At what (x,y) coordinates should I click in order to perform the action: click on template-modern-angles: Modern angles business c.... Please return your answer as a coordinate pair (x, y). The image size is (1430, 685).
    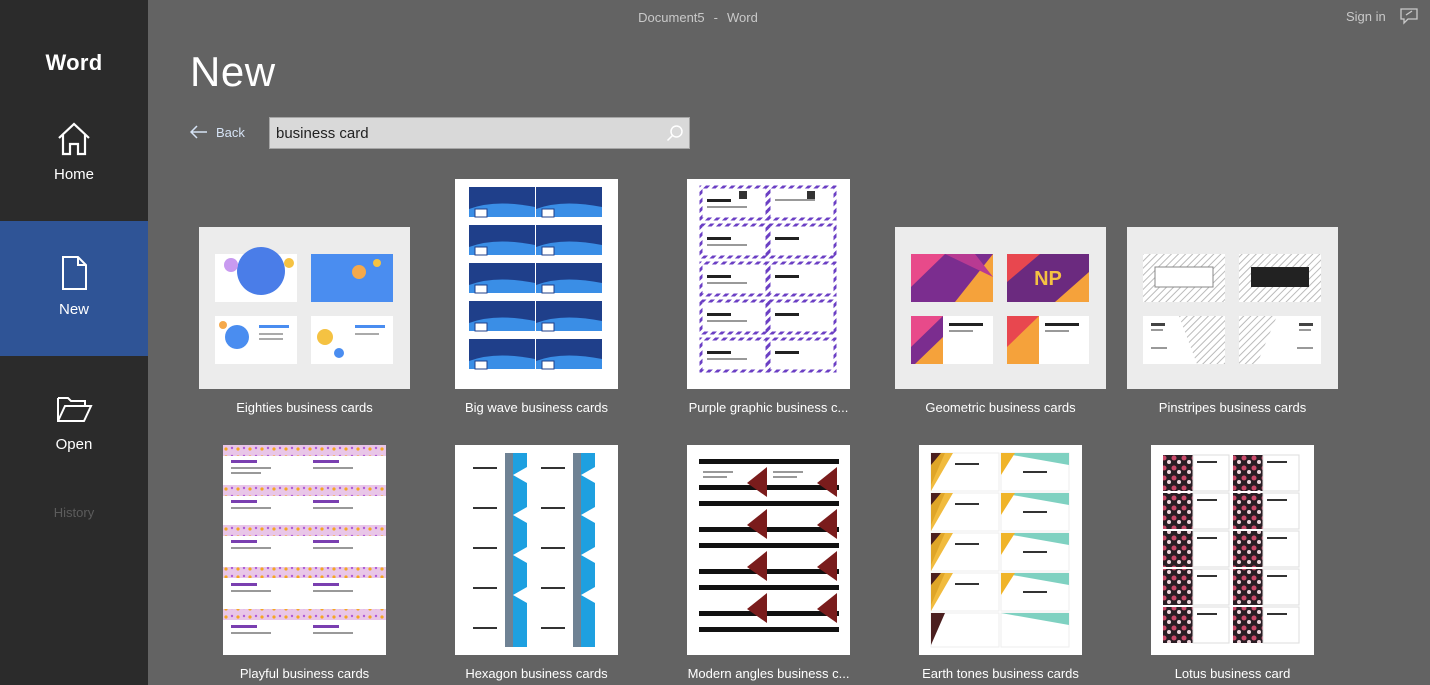
    Looking at the image, I should click on (768, 565).